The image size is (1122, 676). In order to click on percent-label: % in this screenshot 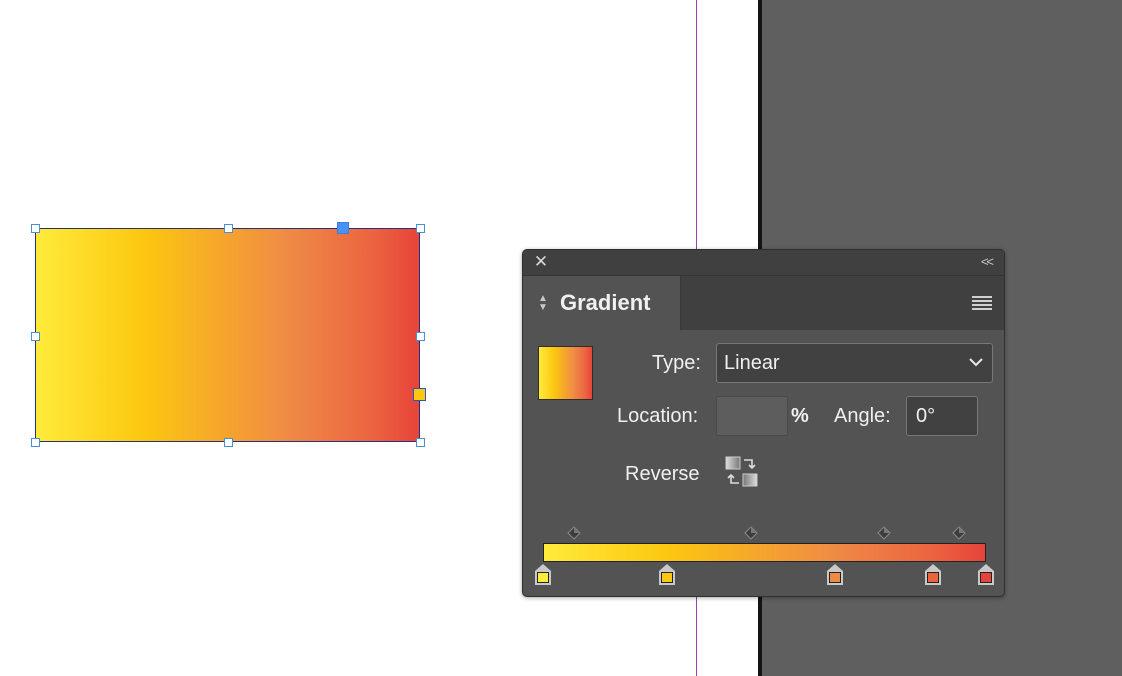, I will do `click(800, 416)`.